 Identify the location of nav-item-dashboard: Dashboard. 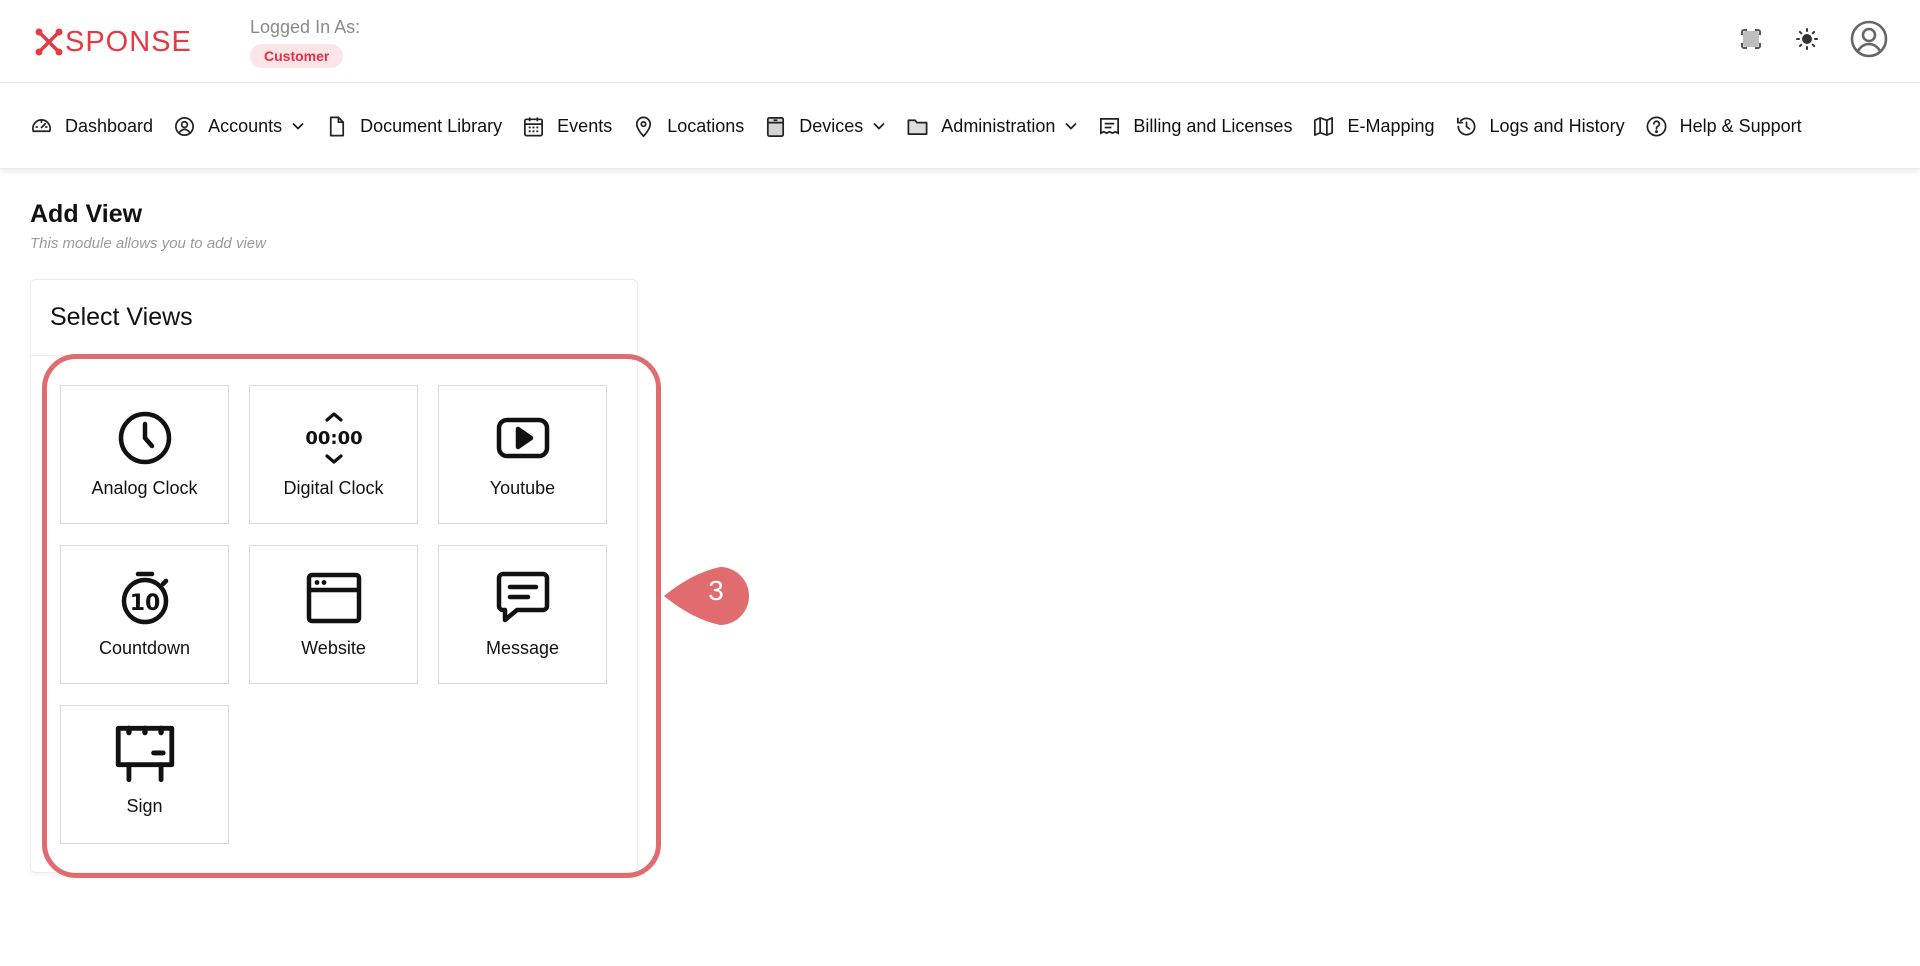
(91, 126).